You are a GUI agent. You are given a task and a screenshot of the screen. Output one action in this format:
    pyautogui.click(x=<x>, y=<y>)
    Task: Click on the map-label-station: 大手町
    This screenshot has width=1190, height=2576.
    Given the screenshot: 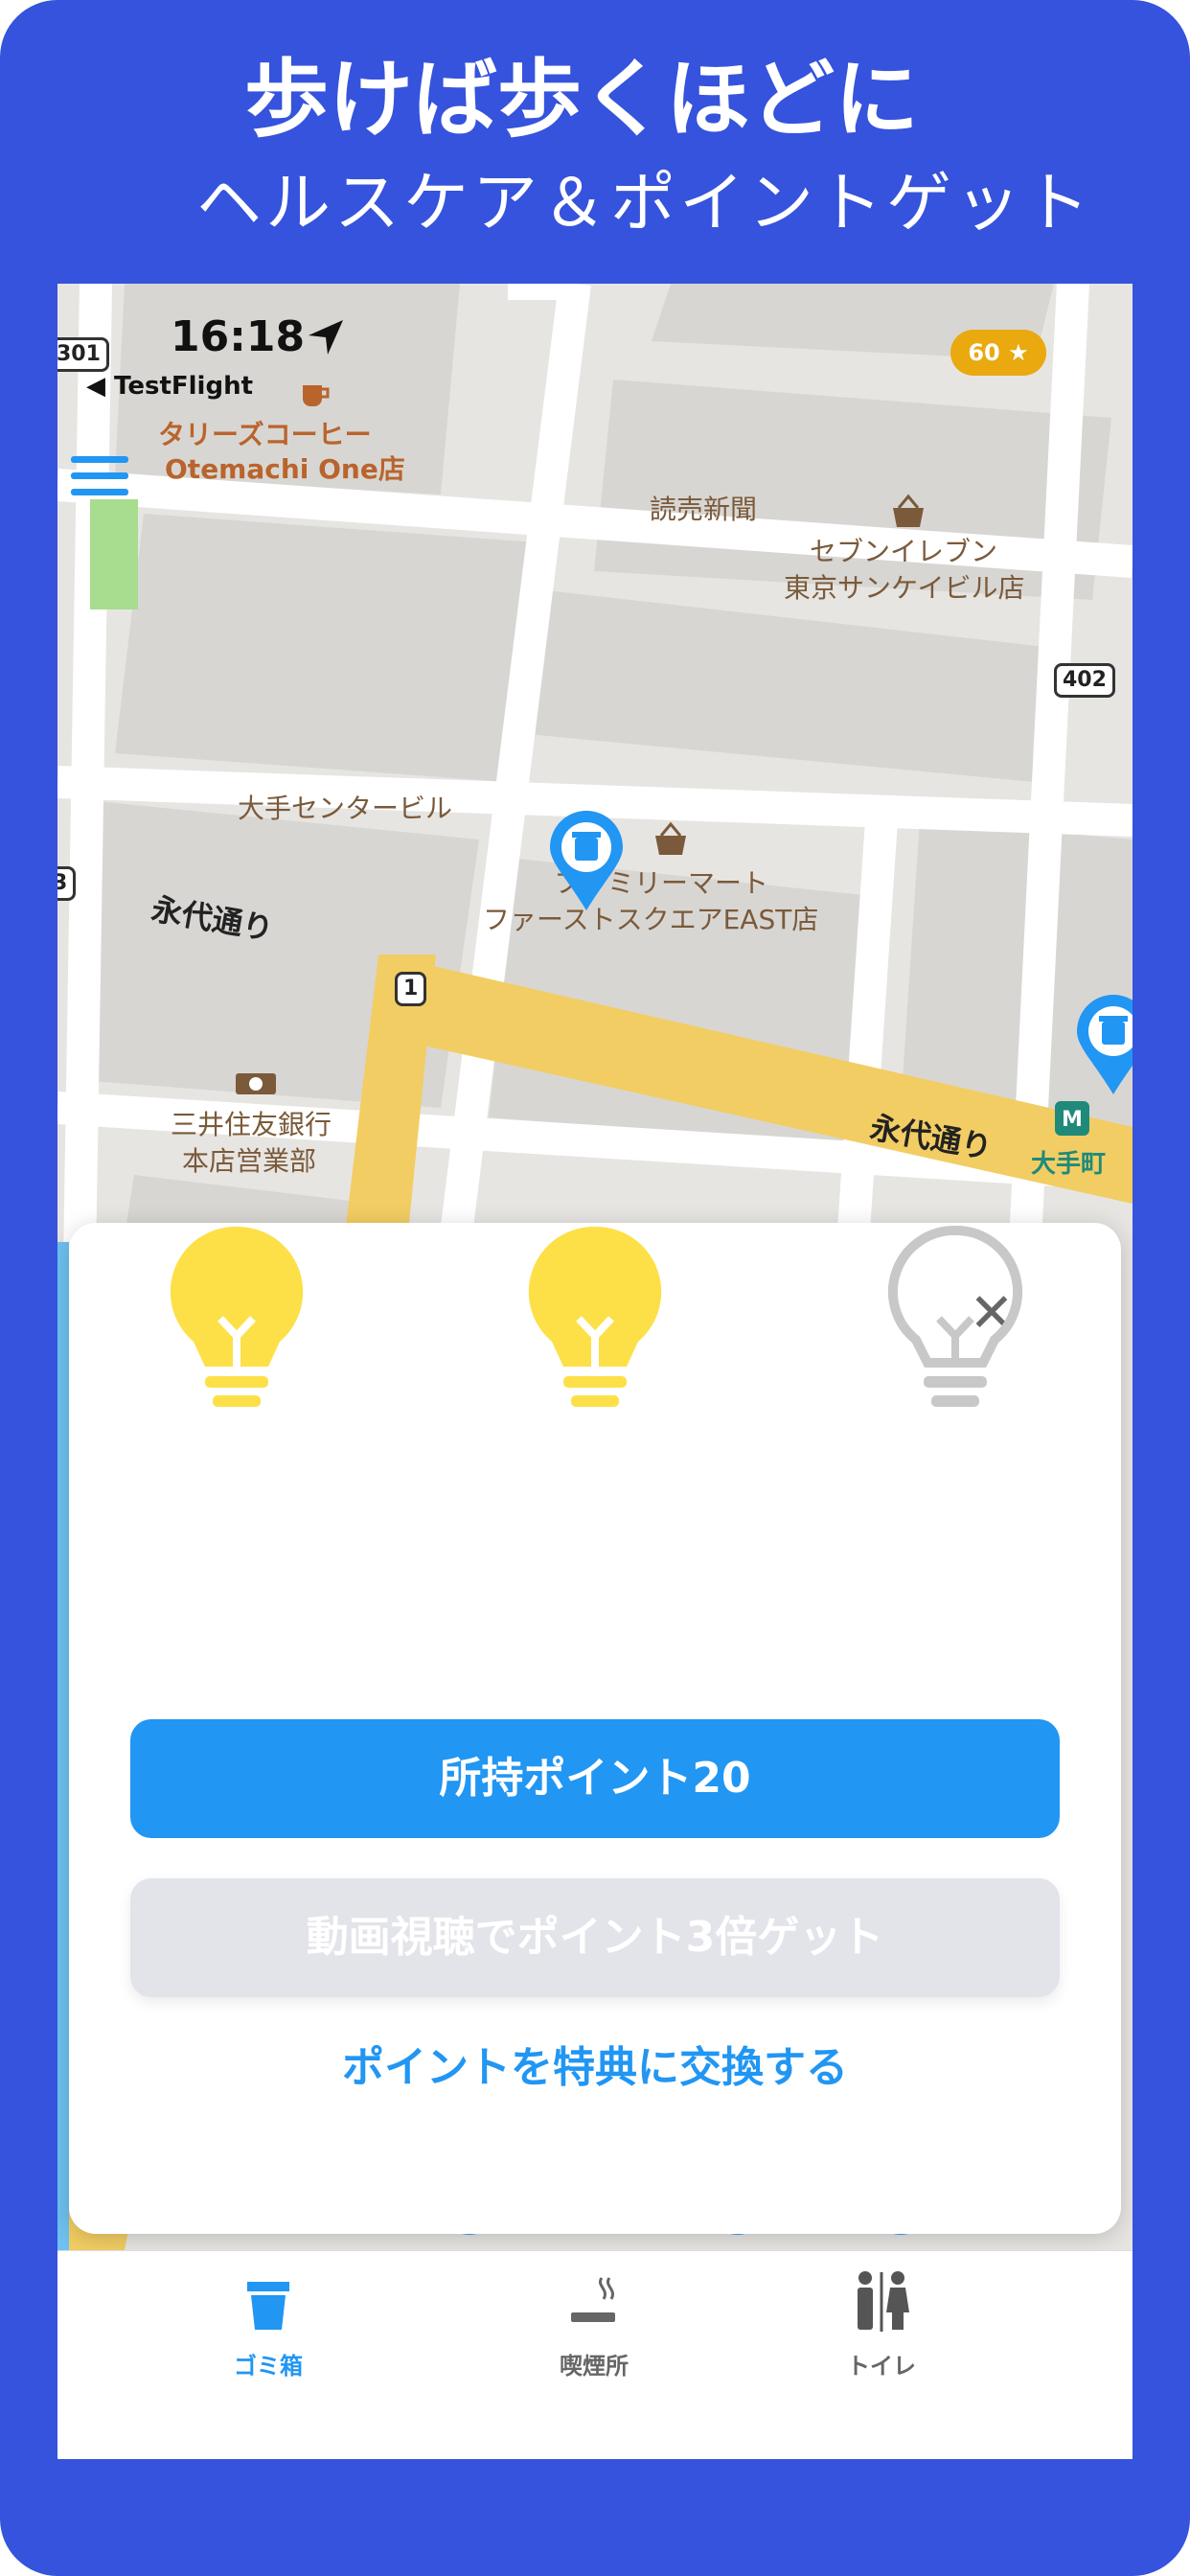 What is the action you would take?
    pyautogui.click(x=1069, y=1164)
    